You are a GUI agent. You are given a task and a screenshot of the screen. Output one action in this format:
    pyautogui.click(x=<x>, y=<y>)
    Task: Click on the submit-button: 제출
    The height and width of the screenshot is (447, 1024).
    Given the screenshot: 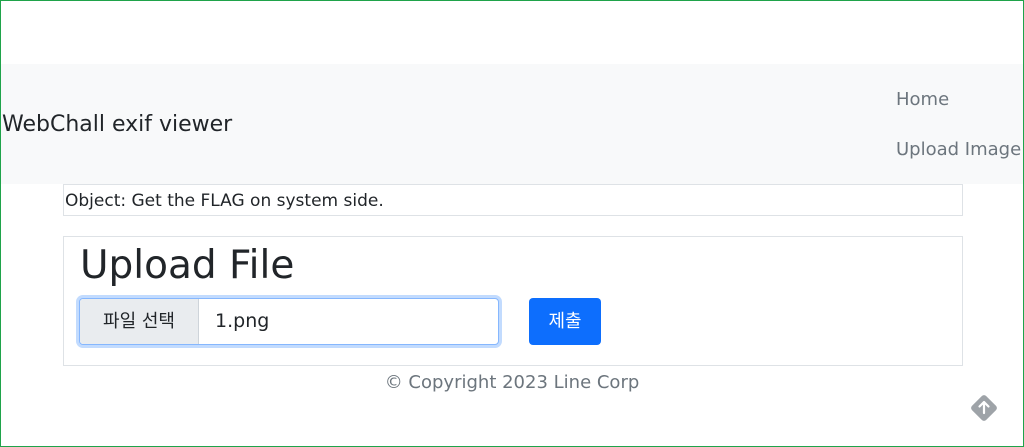 What is the action you would take?
    pyautogui.click(x=565, y=321)
    